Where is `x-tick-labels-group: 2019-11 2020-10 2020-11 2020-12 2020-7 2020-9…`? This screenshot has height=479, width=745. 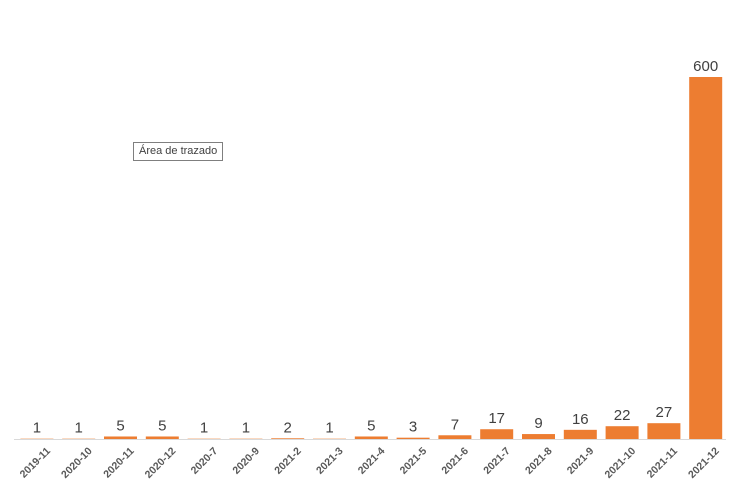
x-tick-labels-group: 2019-11 2020-10 2020-11 2020-12 2020-7 2020-9… is located at coordinates (370, 462).